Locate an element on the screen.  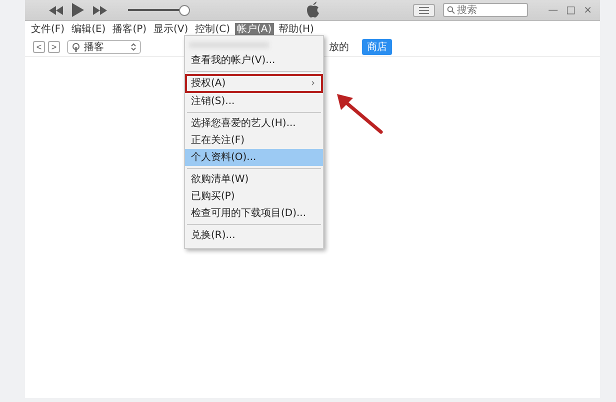
play-icon is located at coordinates (78, 10).